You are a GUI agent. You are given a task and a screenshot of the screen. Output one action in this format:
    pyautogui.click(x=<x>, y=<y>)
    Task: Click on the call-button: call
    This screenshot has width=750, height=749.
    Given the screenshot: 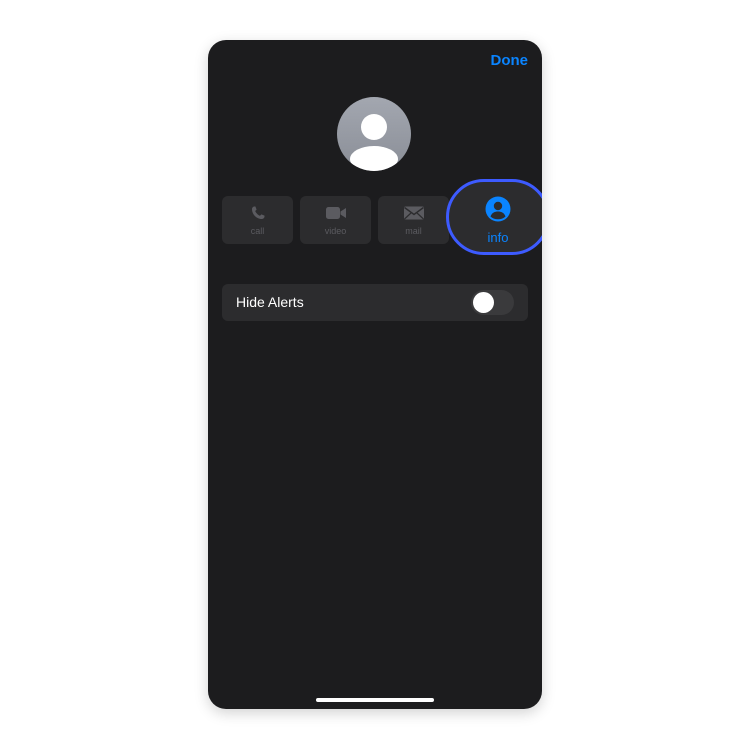 What is the action you would take?
    pyautogui.click(x=257, y=220)
    